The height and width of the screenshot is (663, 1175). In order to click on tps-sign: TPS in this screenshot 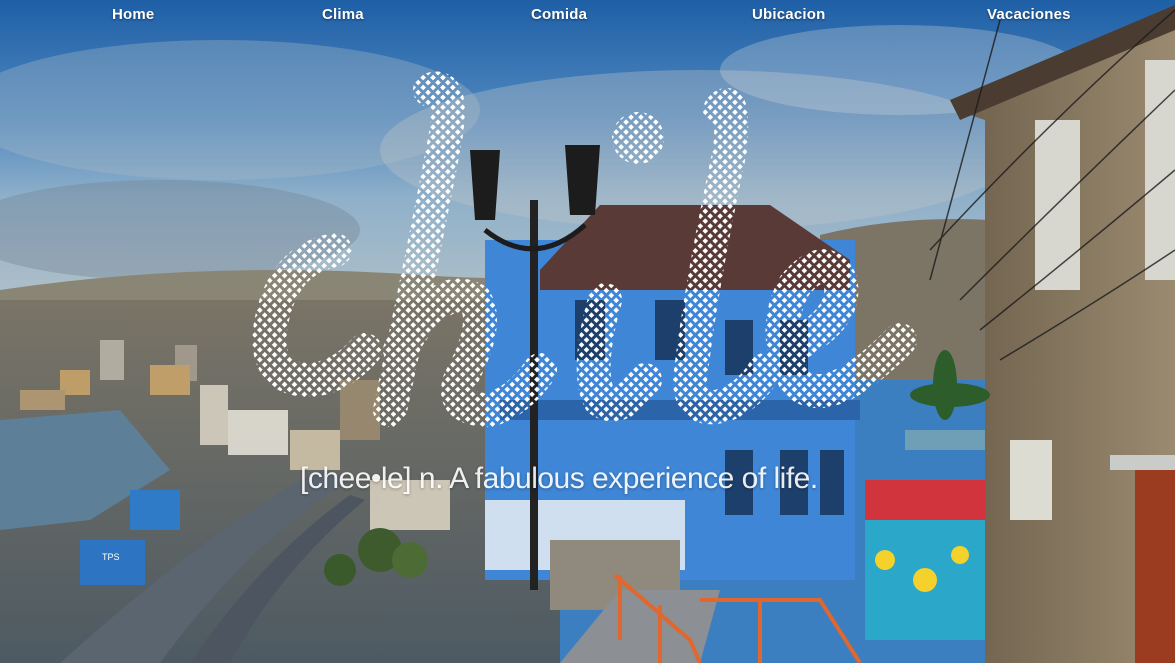, I will do `click(111, 557)`.